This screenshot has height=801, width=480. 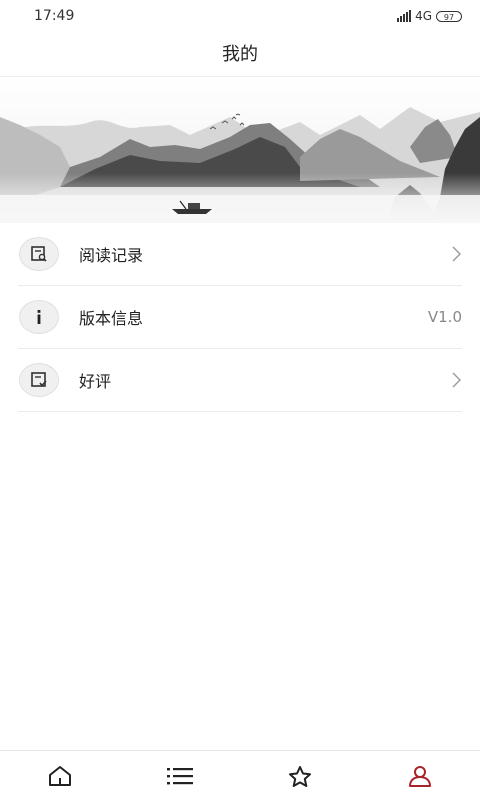 What do you see at coordinates (54, 16) in the screenshot?
I see `status-time: 17:49` at bounding box center [54, 16].